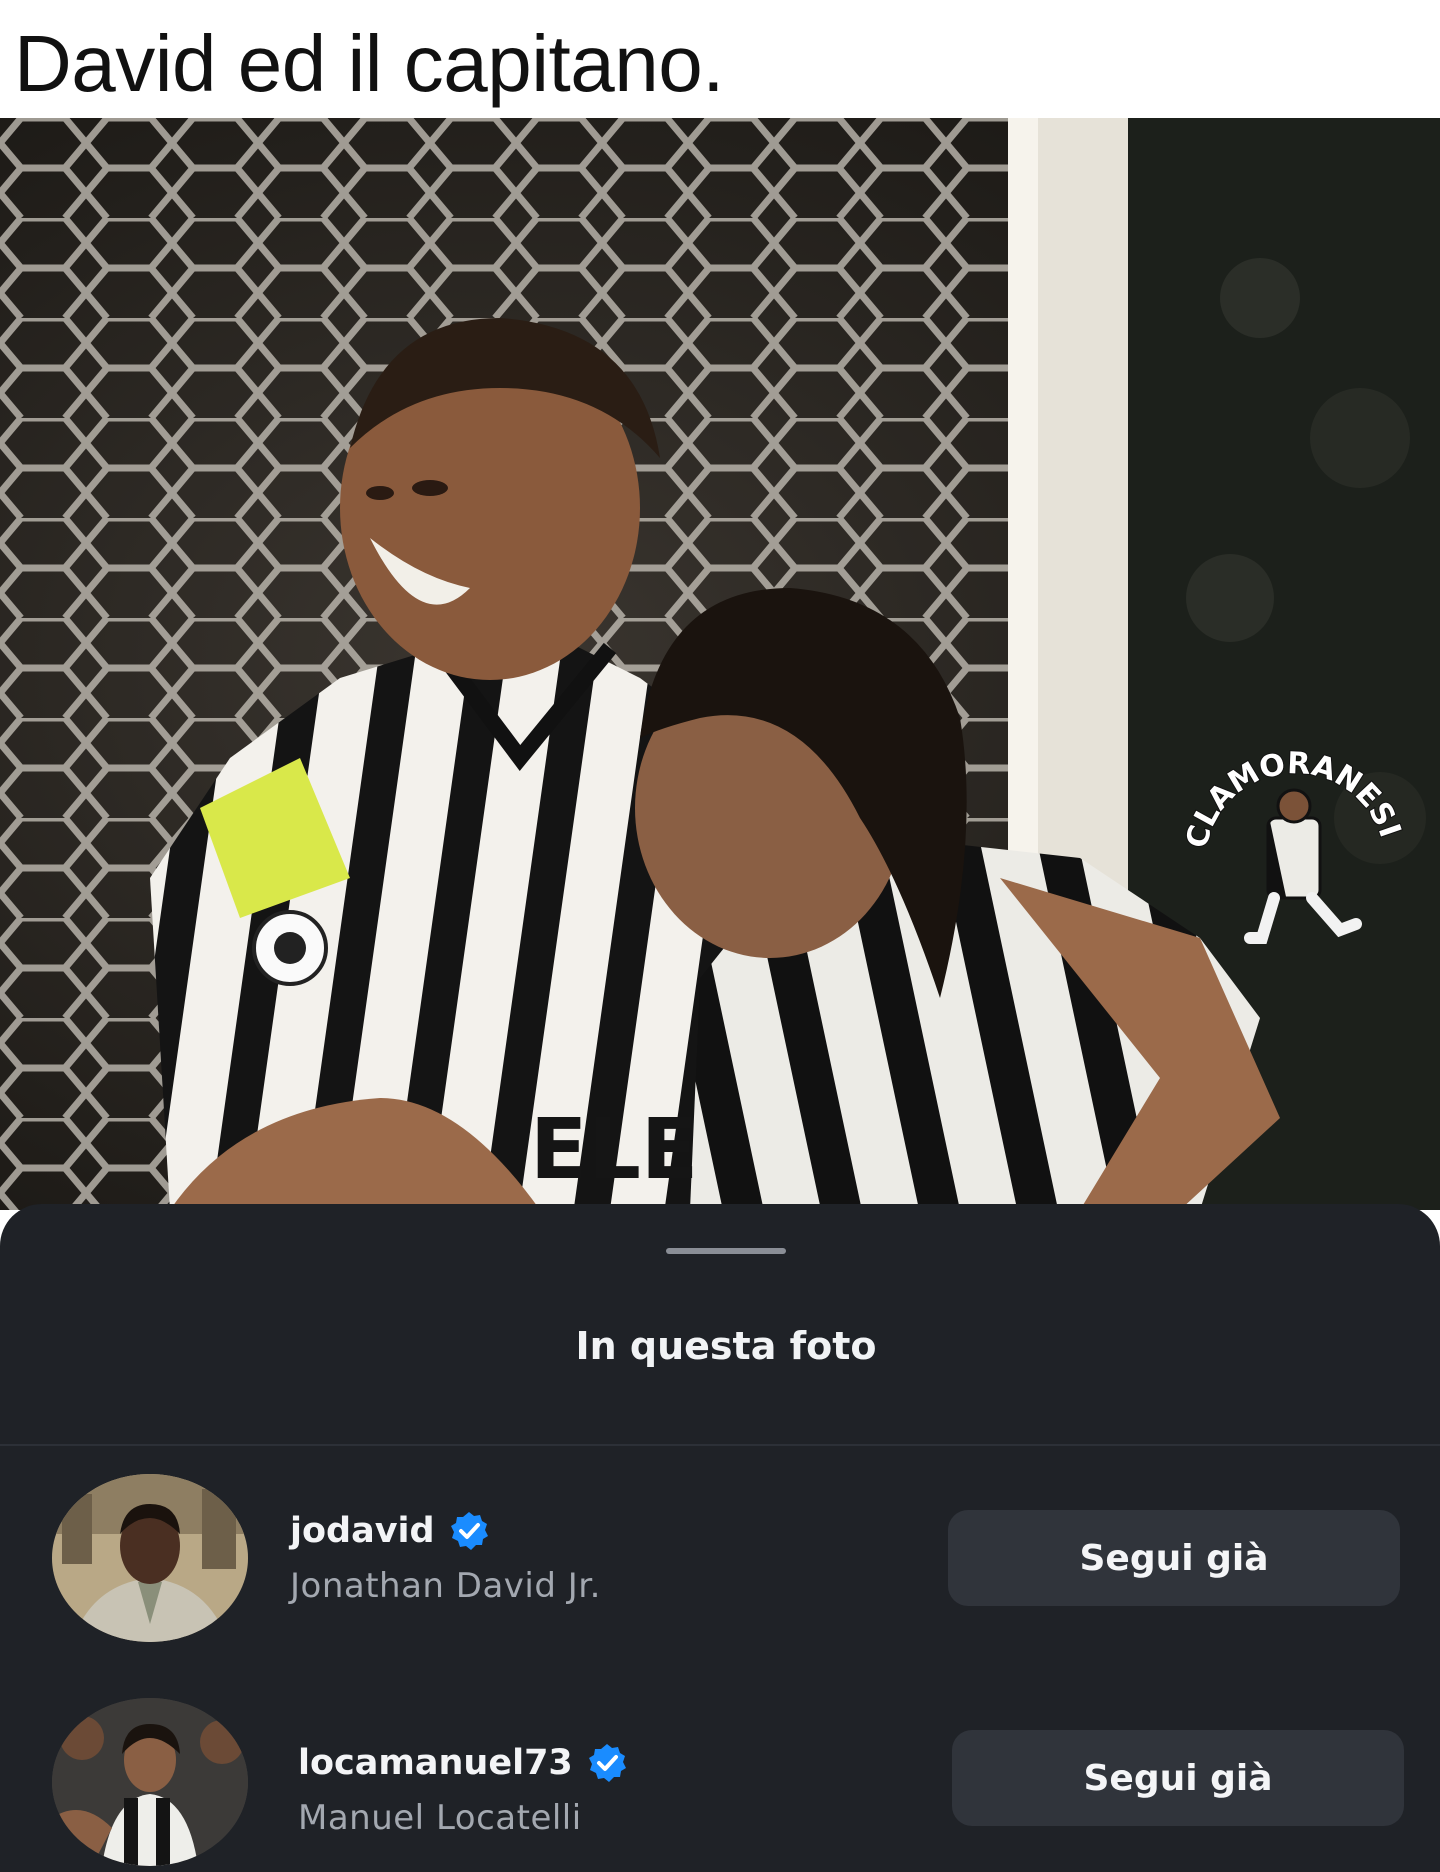  Describe the element at coordinates (720, 1445) in the screenshot. I see `sheet-divider` at that location.